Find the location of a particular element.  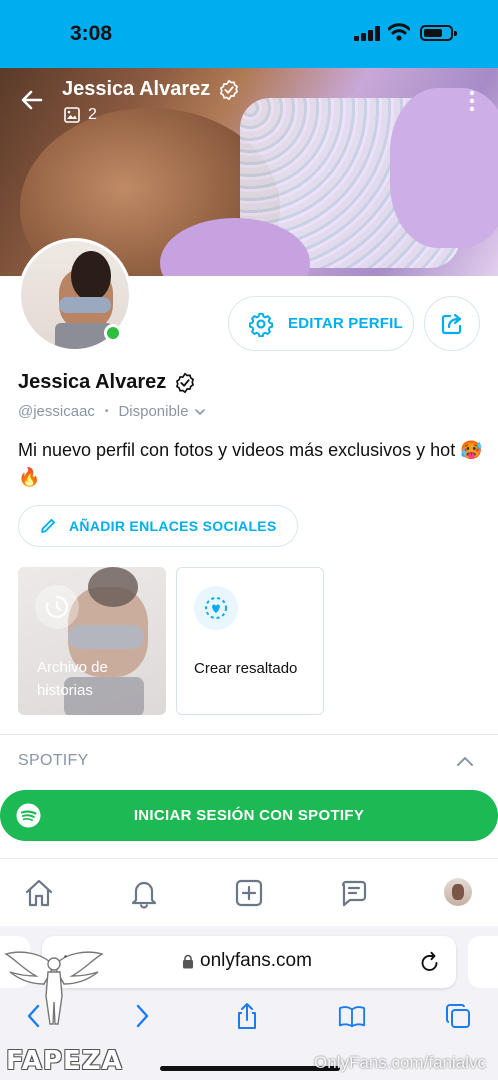

nav-messages is located at coordinates (354, 893).